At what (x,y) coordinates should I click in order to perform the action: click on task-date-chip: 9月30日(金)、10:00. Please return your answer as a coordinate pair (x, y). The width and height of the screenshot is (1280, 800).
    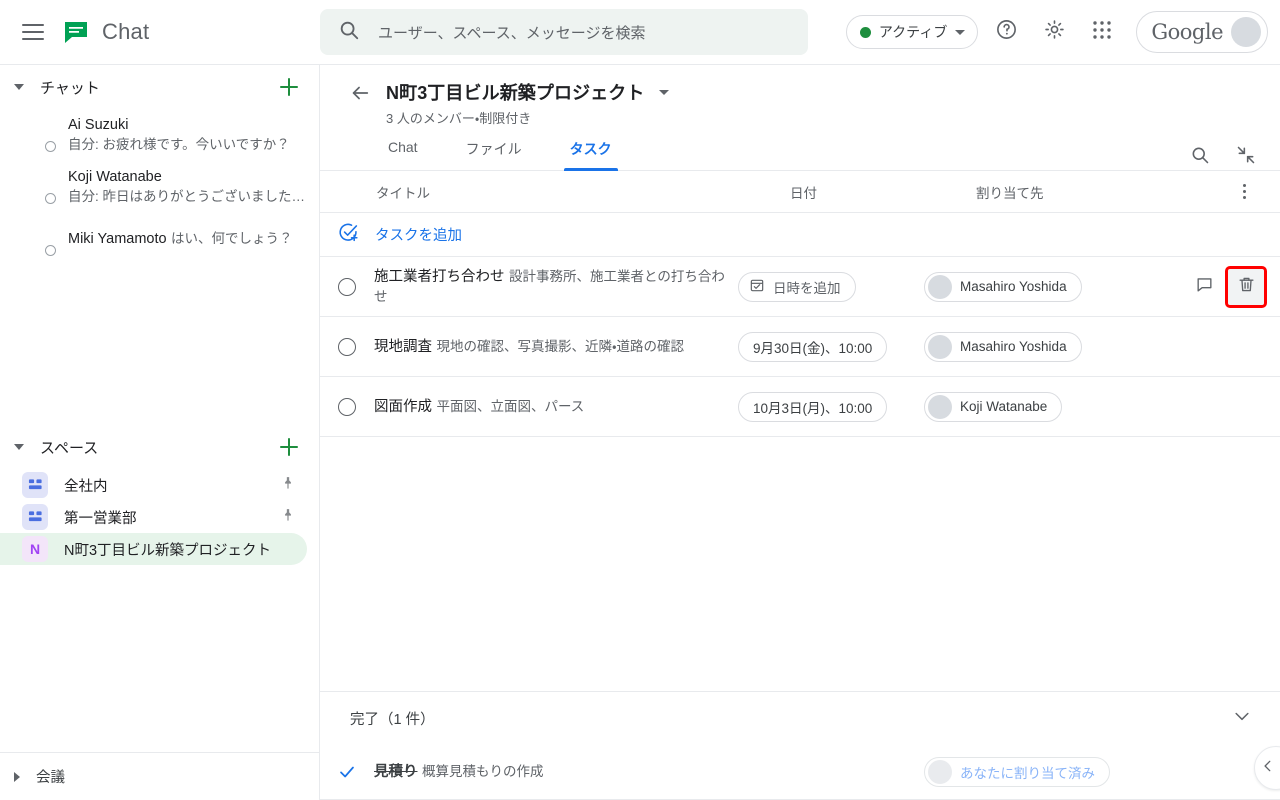
    Looking at the image, I should click on (813, 346).